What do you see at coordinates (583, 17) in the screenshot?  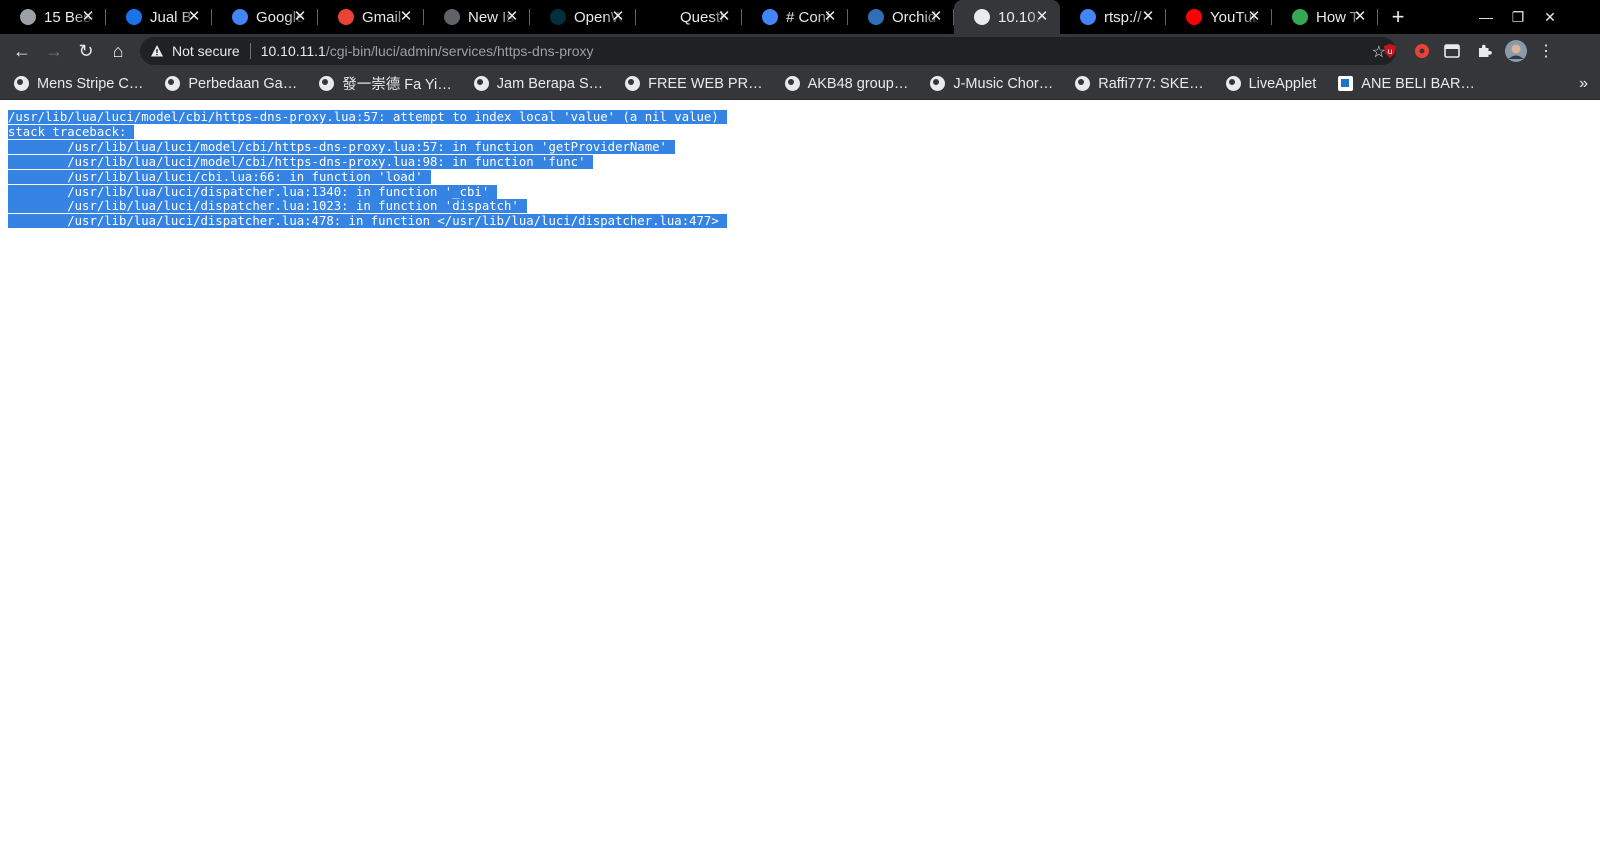 I see `tab: OpenW ✕` at bounding box center [583, 17].